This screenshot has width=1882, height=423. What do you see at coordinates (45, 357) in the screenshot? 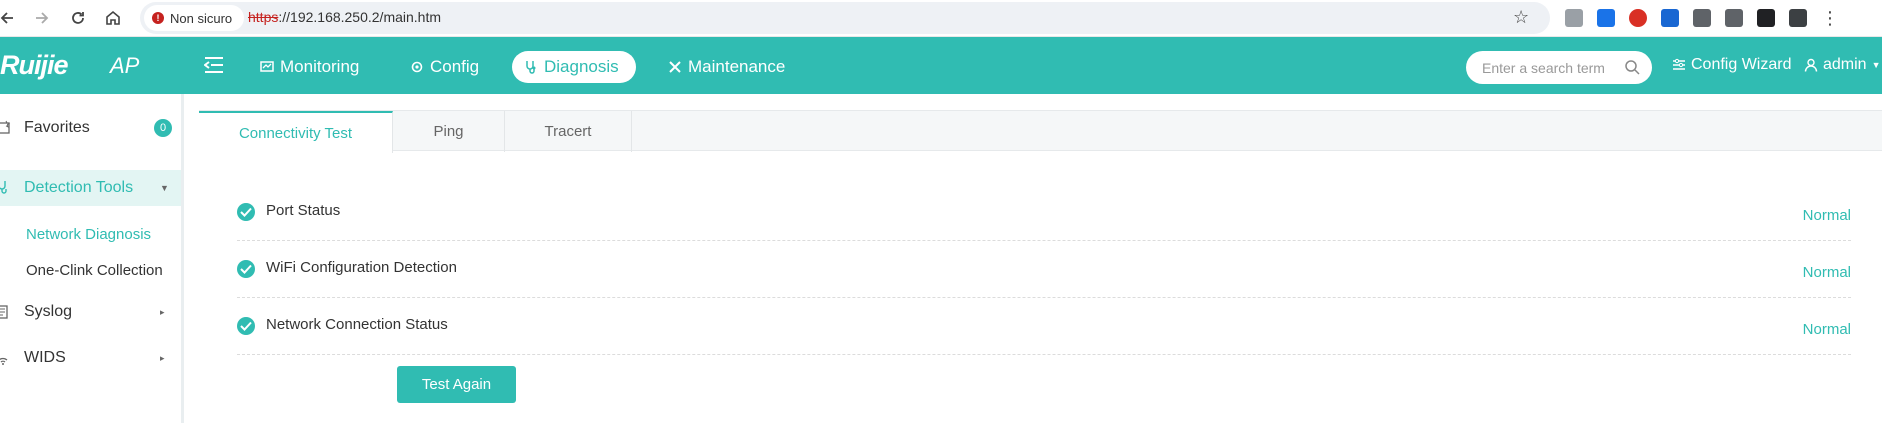
I see `sidebar-item-label: WIDS` at bounding box center [45, 357].